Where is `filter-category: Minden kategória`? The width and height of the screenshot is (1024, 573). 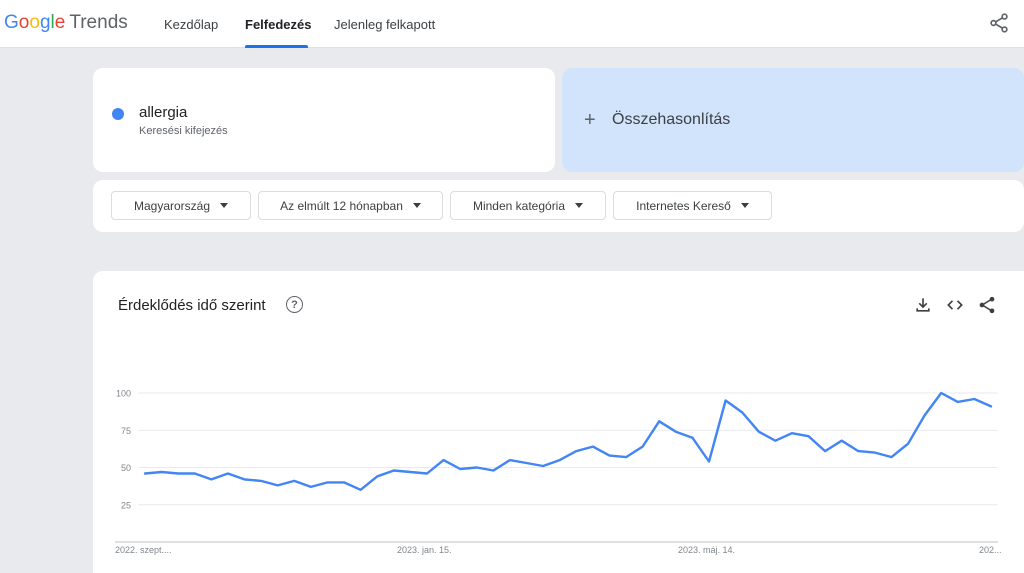
filter-category: Minden kategória is located at coordinates (528, 205).